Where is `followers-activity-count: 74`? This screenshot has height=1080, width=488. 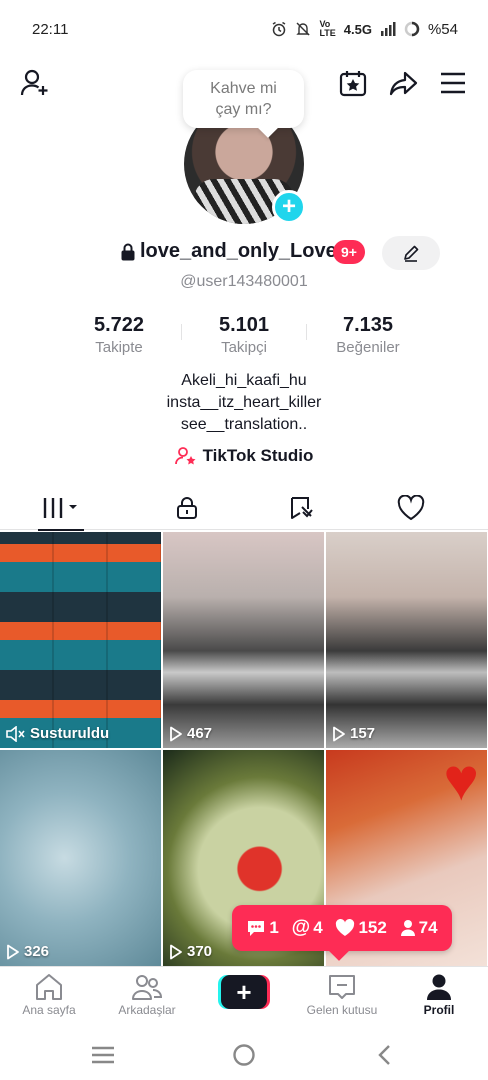 followers-activity-count: 74 is located at coordinates (428, 927).